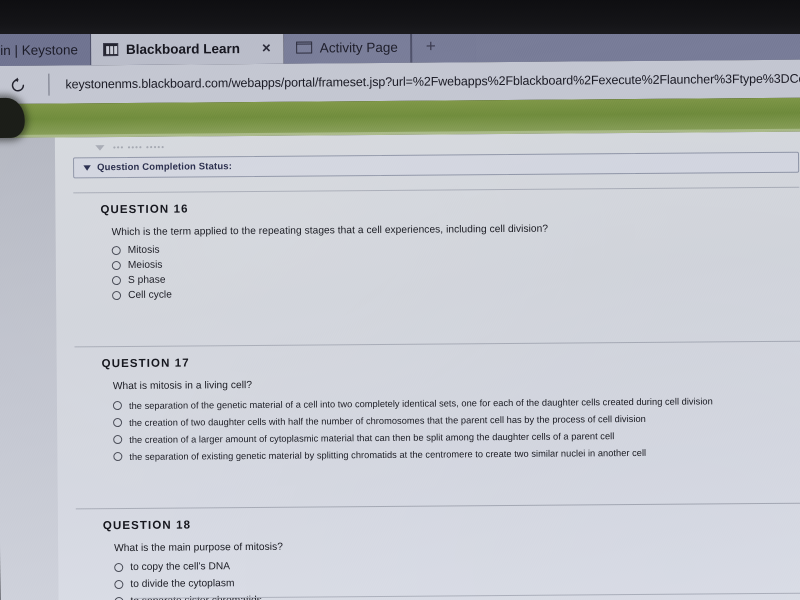 This screenshot has width=800, height=600. I want to click on option-label: to copy the cell's DNA, so click(180, 567).